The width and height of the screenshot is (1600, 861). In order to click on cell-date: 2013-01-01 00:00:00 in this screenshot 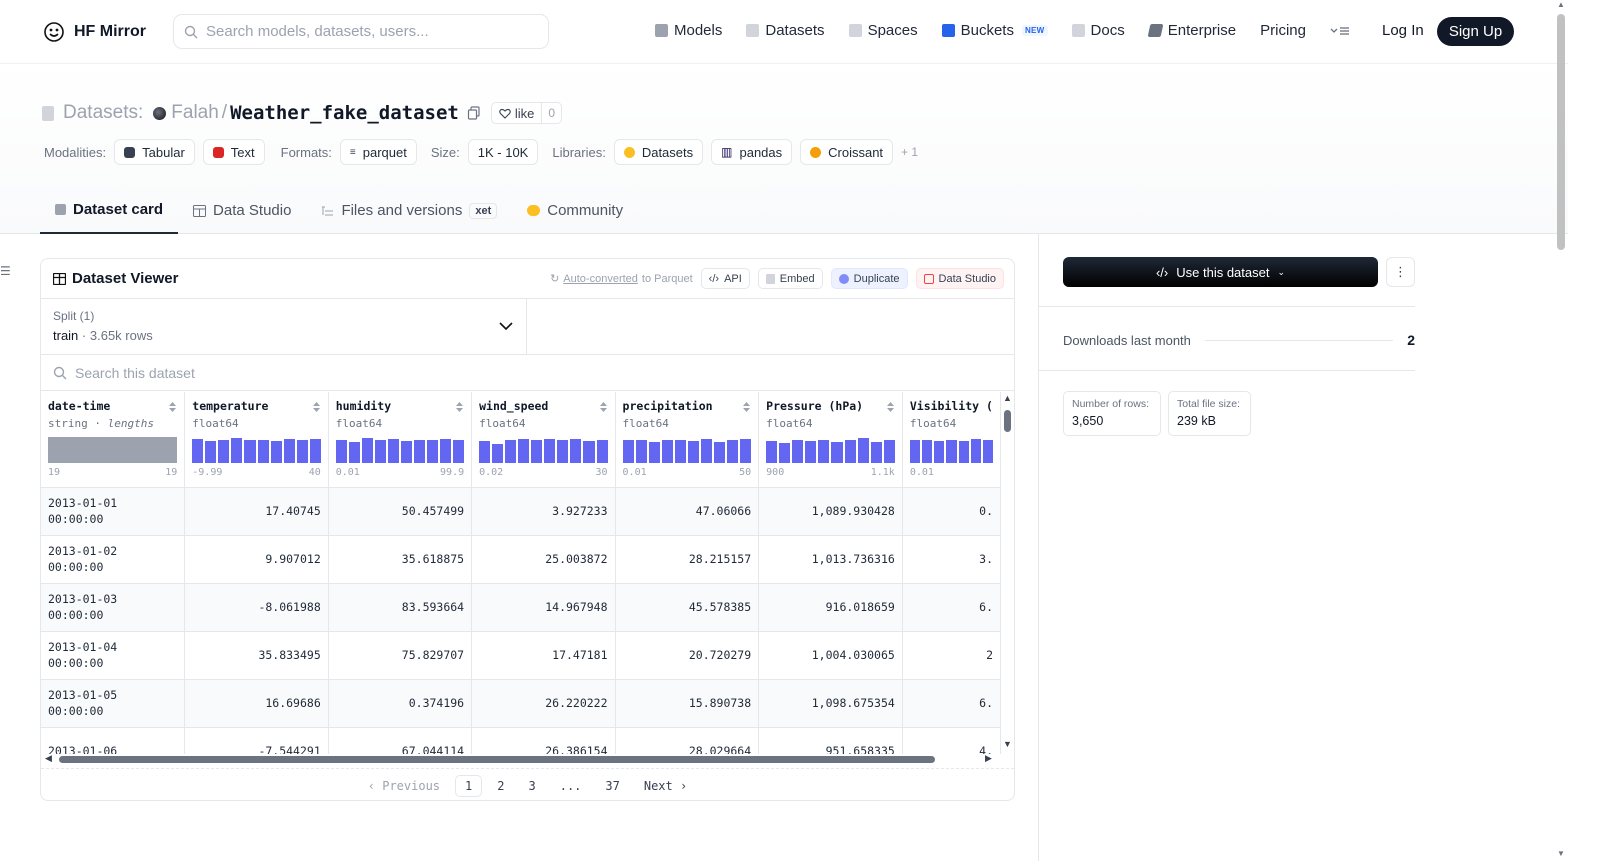, I will do `click(113, 511)`.